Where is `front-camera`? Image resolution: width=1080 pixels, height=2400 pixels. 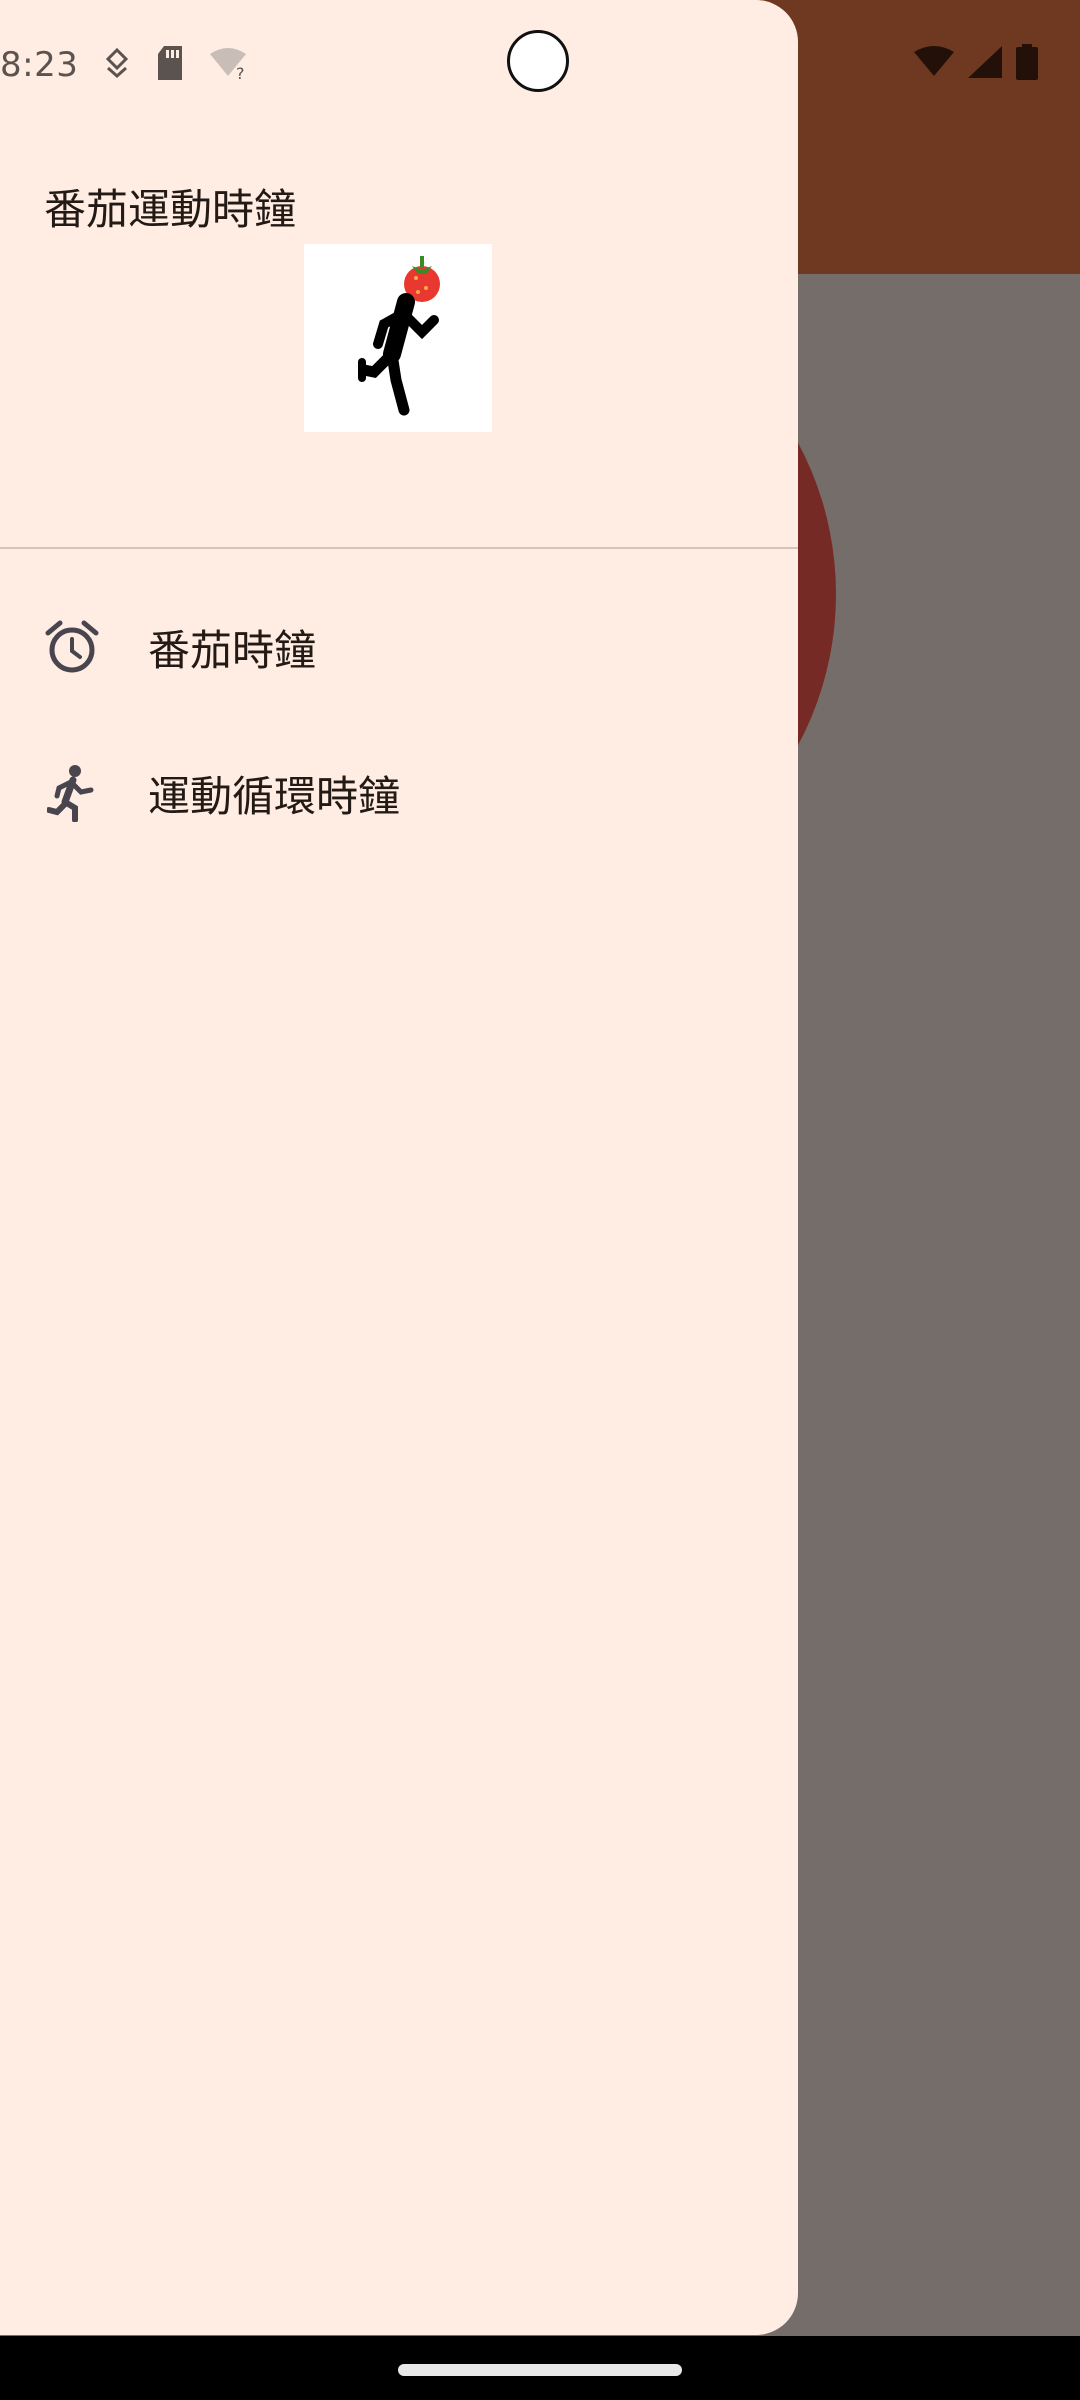
front-camera is located at coordinates (538, 61).